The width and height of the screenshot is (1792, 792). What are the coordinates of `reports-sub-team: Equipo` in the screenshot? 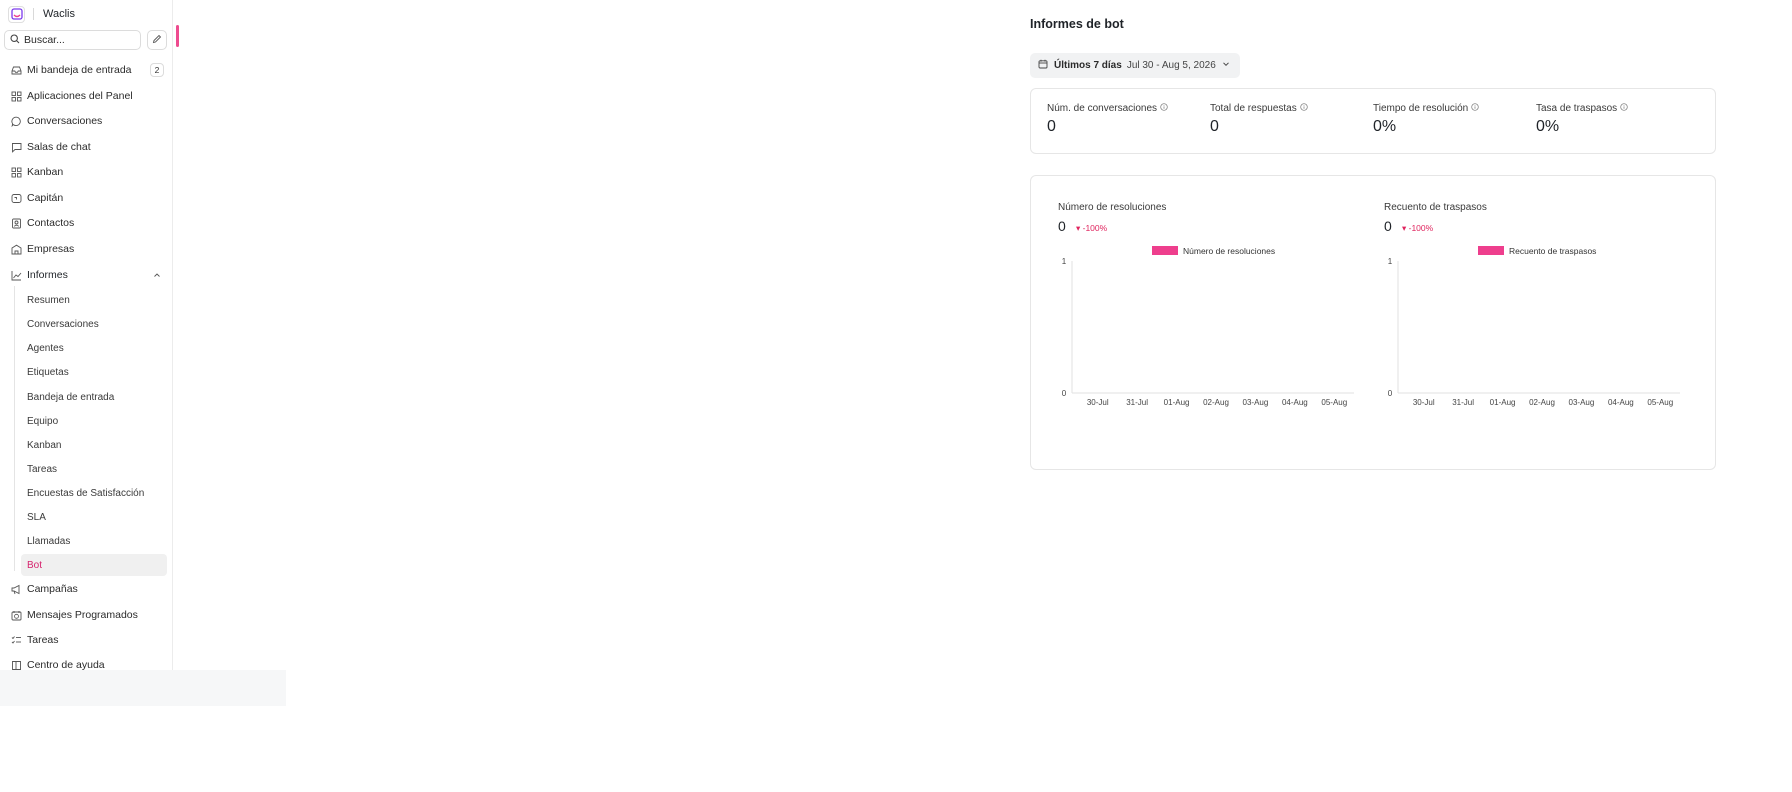 It's located at (94, 421).